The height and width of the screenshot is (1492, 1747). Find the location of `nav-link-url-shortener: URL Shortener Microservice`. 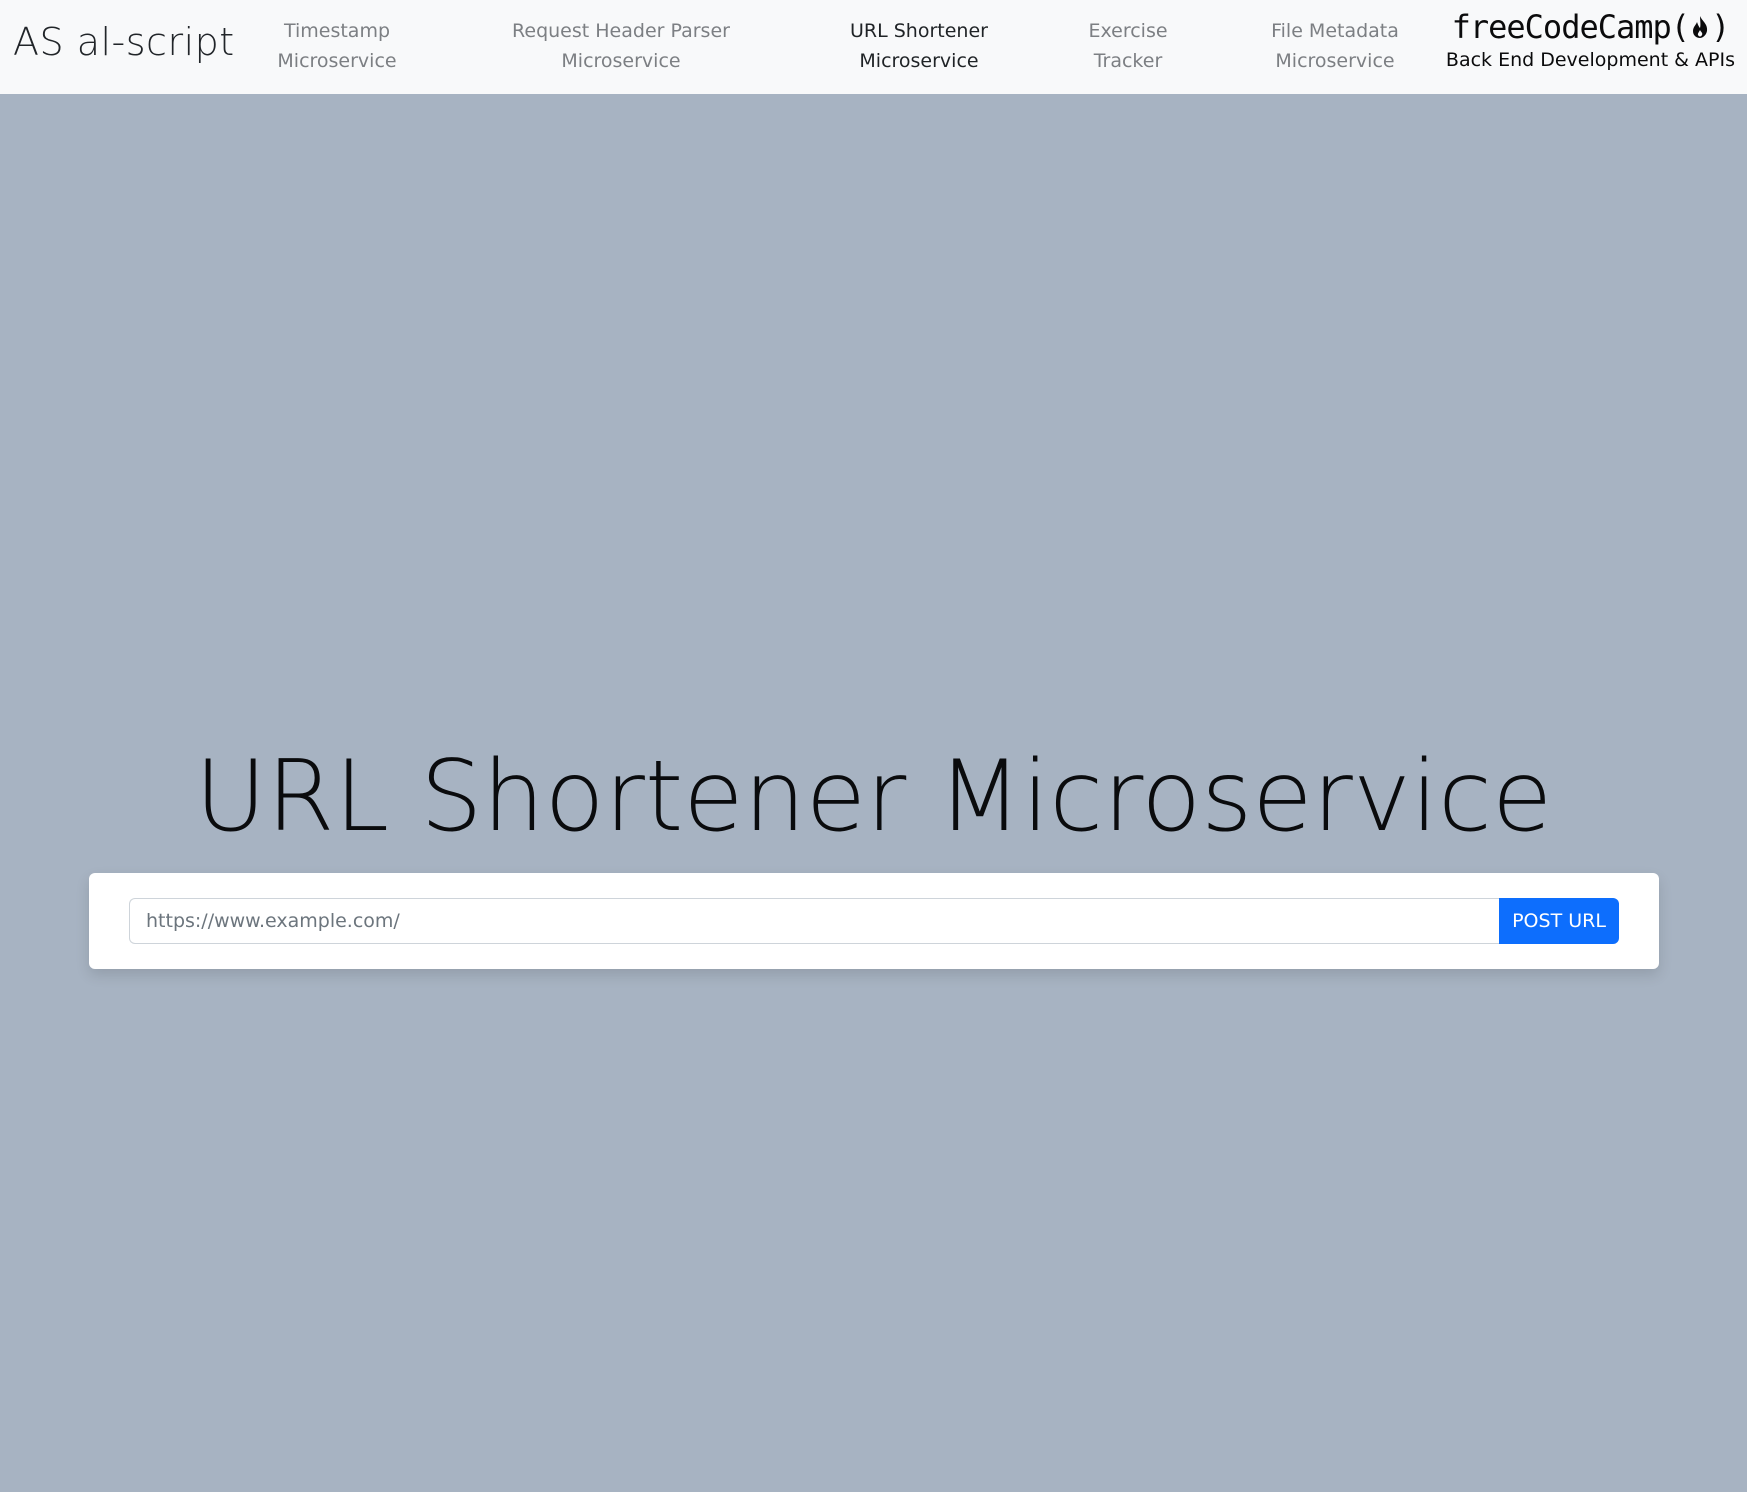

nav-link-url-shortener: URL Shortener Microservice is located at coordinates (919, 46).